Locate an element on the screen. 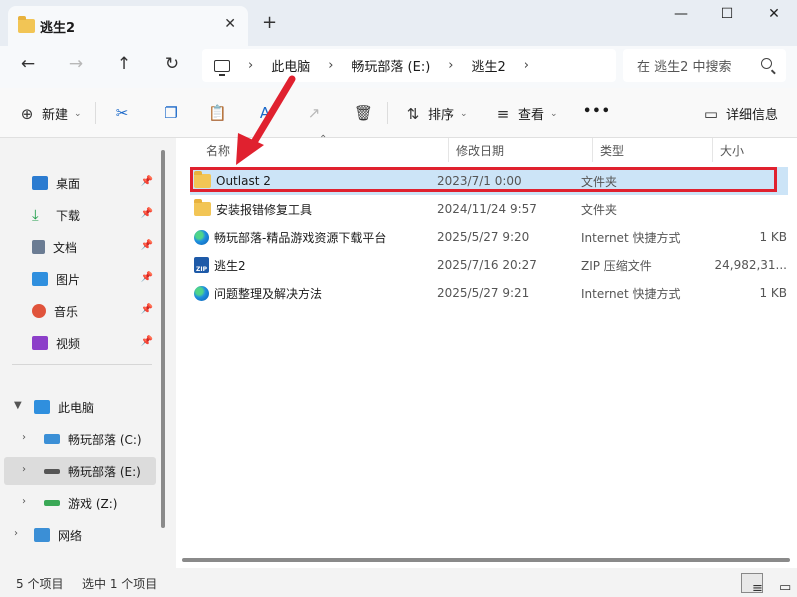  highlight-box is located at coordinates (483, 179).